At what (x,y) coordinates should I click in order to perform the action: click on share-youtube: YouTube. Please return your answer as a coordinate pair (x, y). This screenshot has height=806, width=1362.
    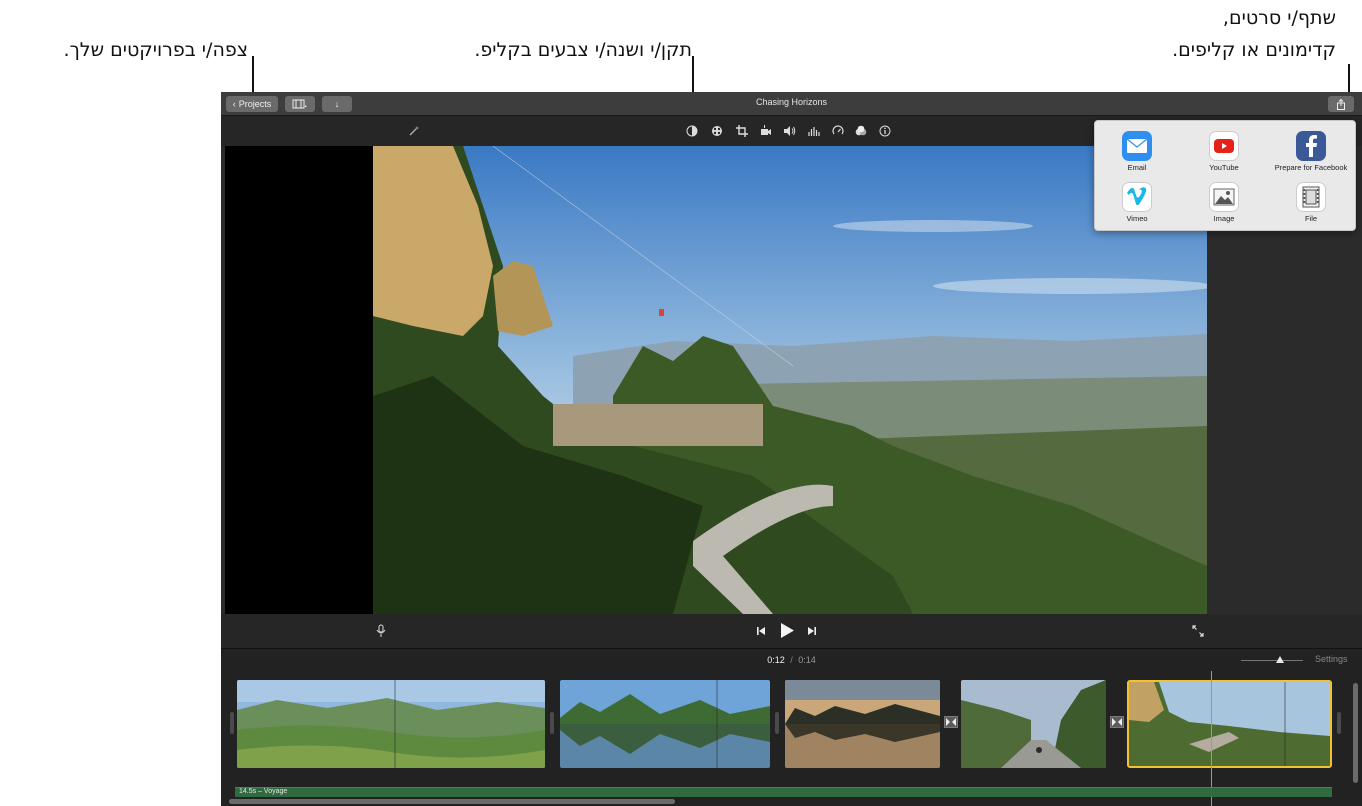
    Looking at the image, I should click on (1224, 151).